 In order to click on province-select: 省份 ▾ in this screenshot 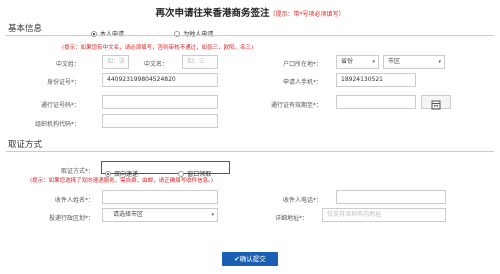, I will do `click(357, 62)`.